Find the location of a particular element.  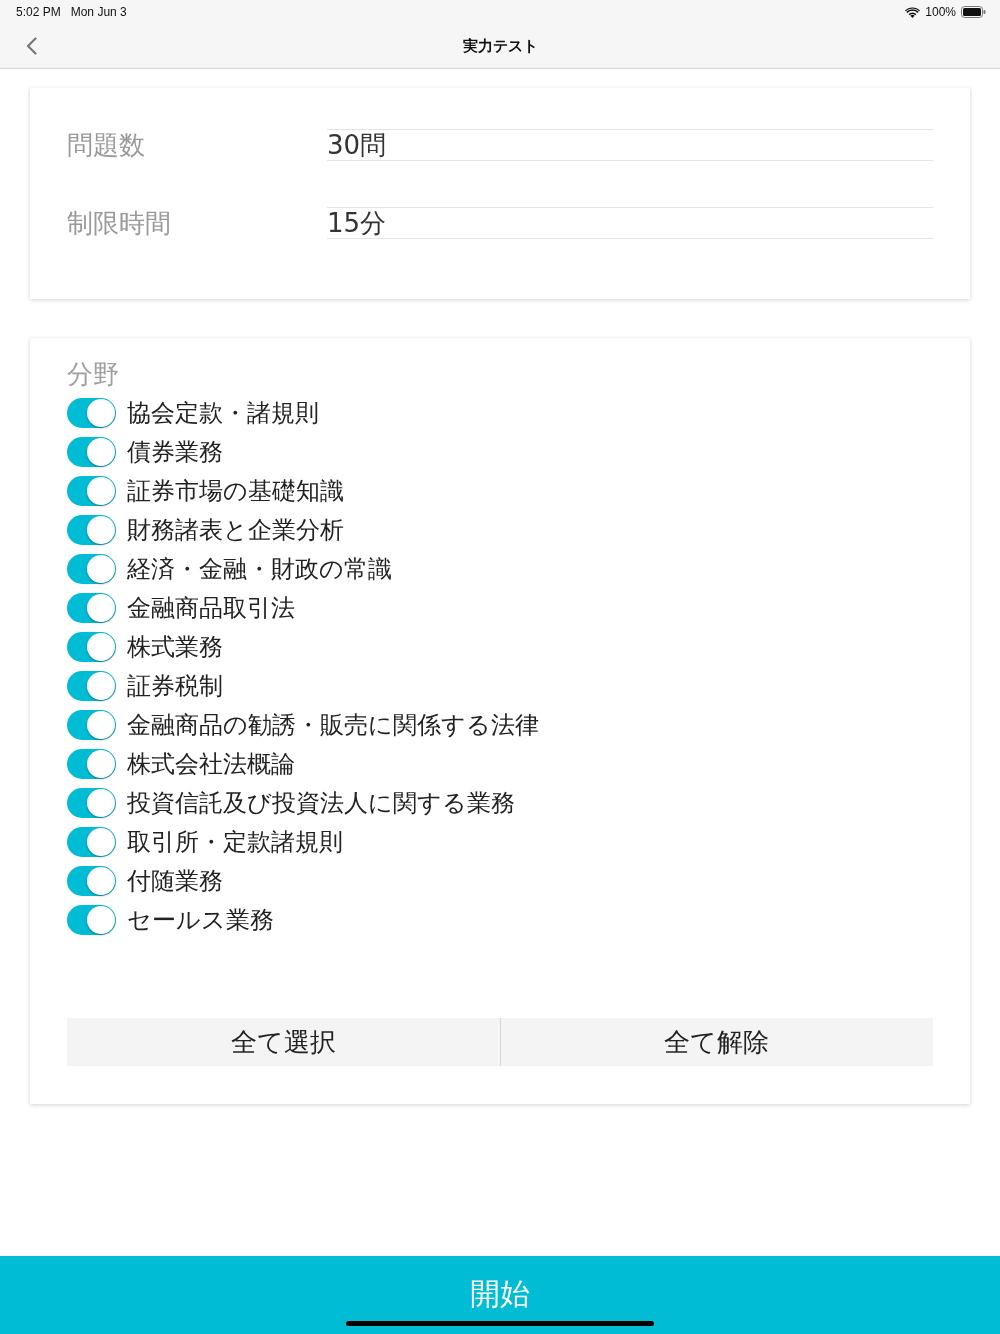

back-icon is located at coordinates (31, 46).